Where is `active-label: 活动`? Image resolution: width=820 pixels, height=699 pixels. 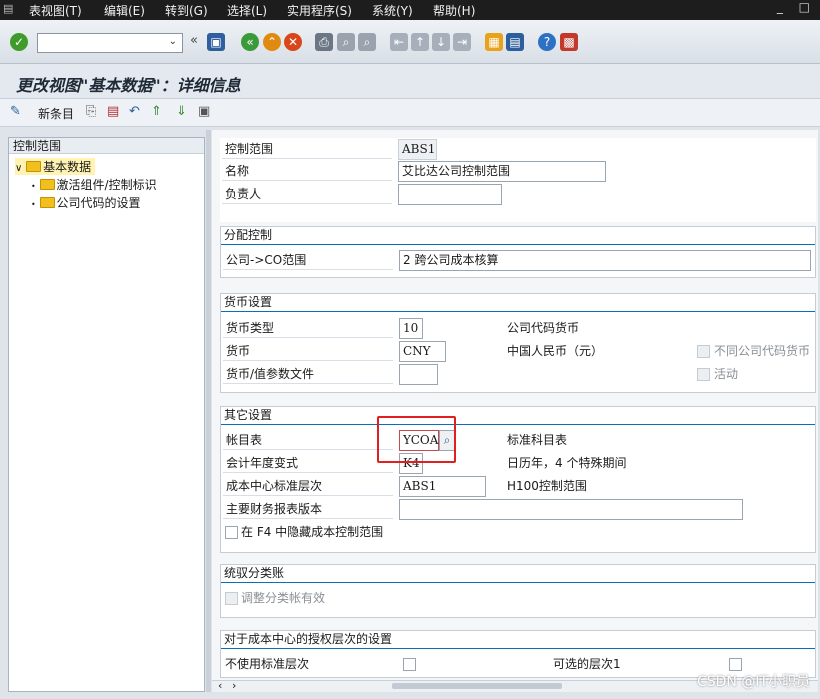
active-label: 活动 is located at coordinates (726, 374).